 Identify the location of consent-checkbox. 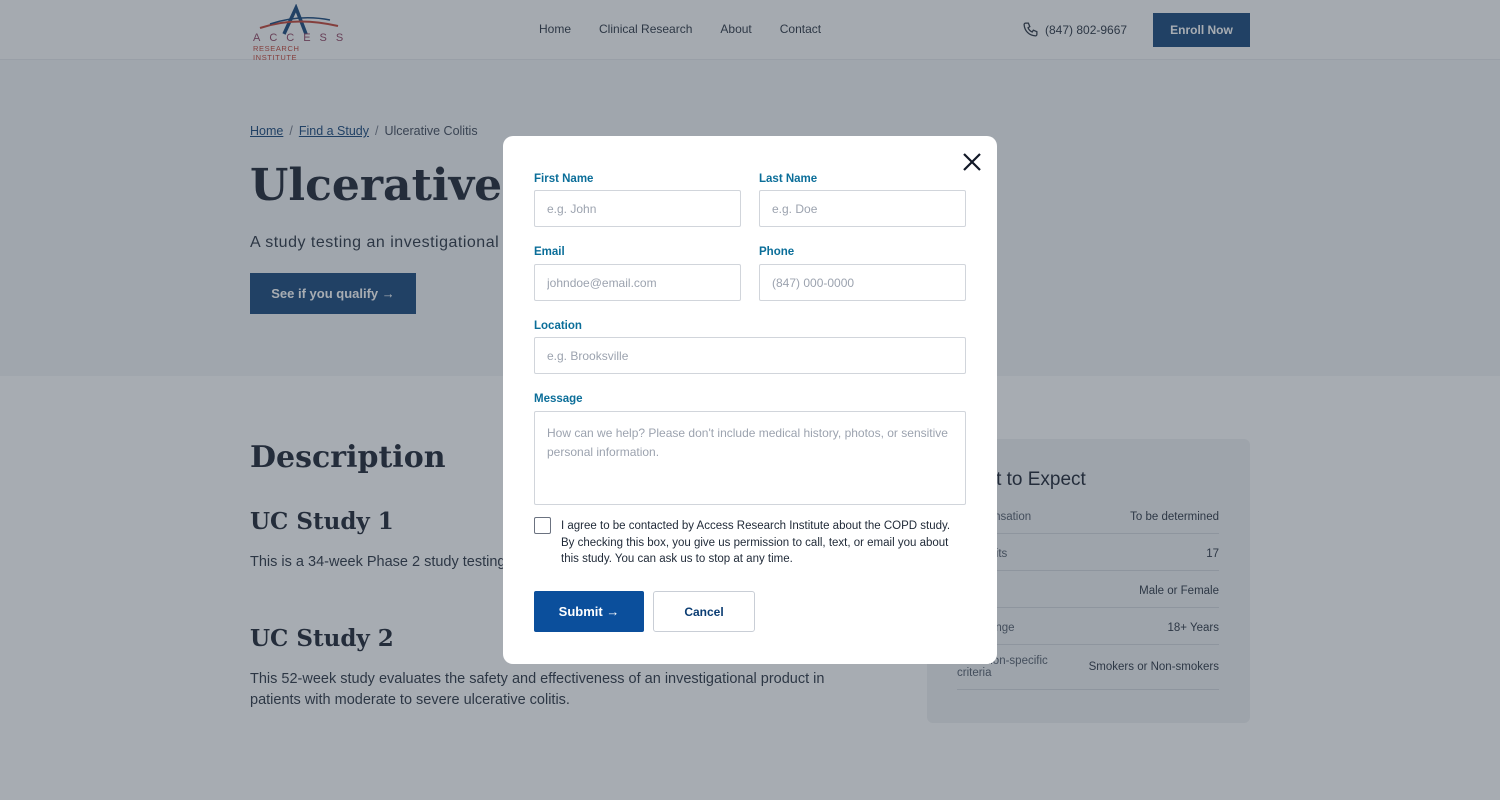
(542, 525).